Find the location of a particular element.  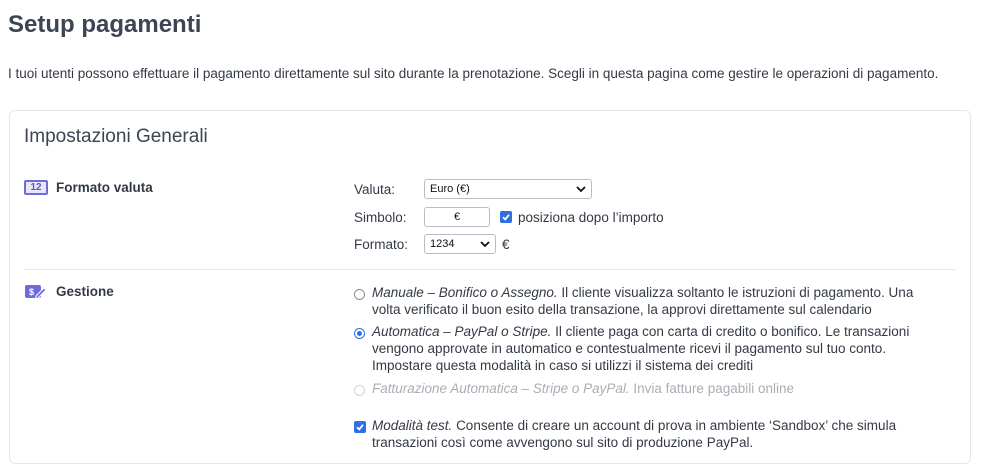

currency-select: Euro (€) is located at coordinates (508, 189).